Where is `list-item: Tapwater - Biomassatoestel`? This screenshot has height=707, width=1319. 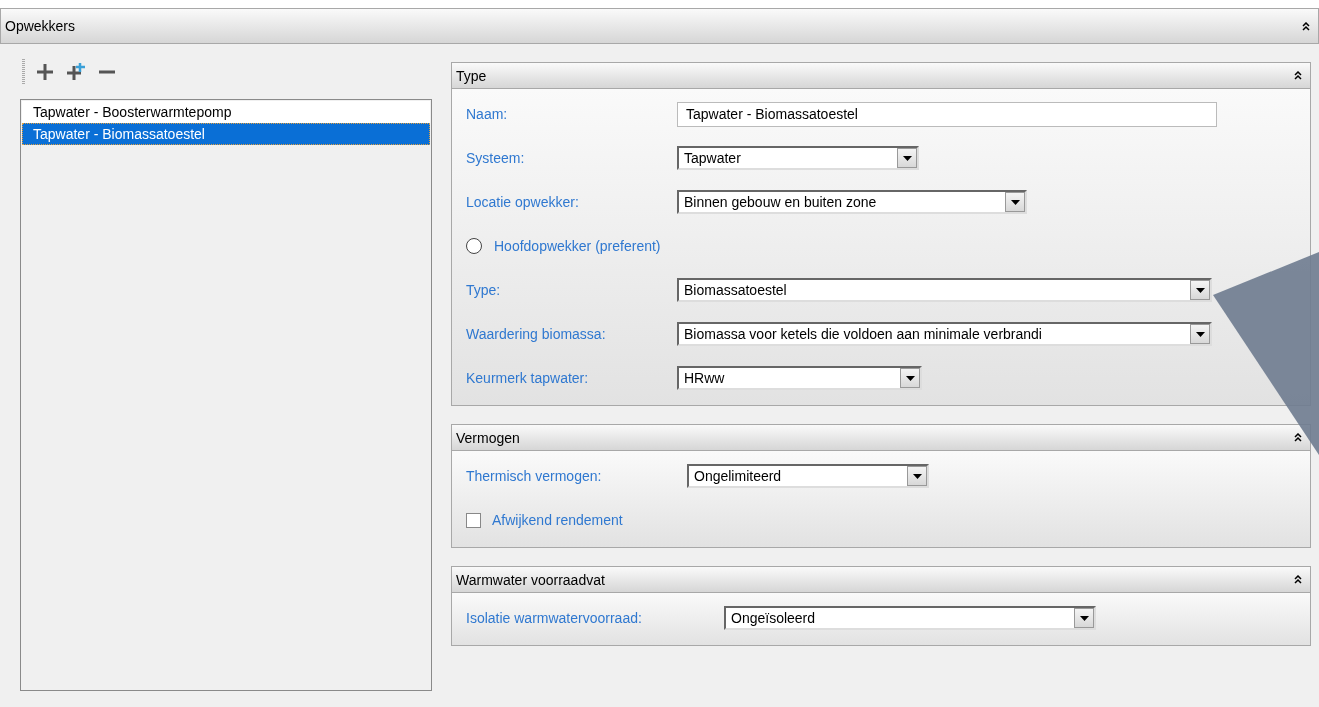
list-item: Tapwater - Biomassatoestel is located at coordinates (226, 134).